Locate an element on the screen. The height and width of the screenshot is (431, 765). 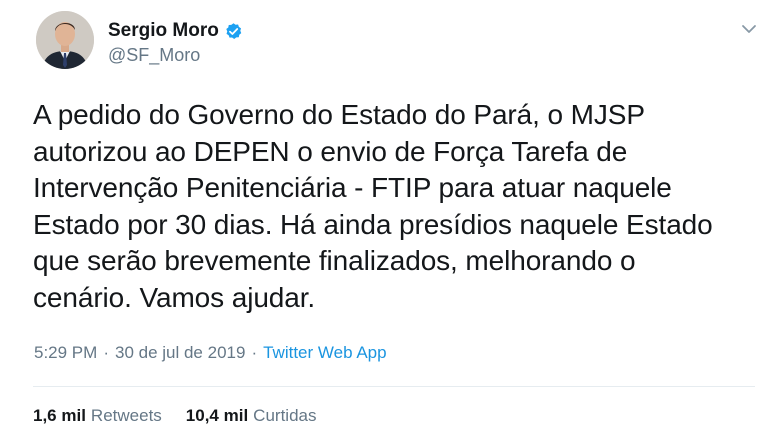
tweet-time: 5:29 PM is located at coordinates (65, 353).